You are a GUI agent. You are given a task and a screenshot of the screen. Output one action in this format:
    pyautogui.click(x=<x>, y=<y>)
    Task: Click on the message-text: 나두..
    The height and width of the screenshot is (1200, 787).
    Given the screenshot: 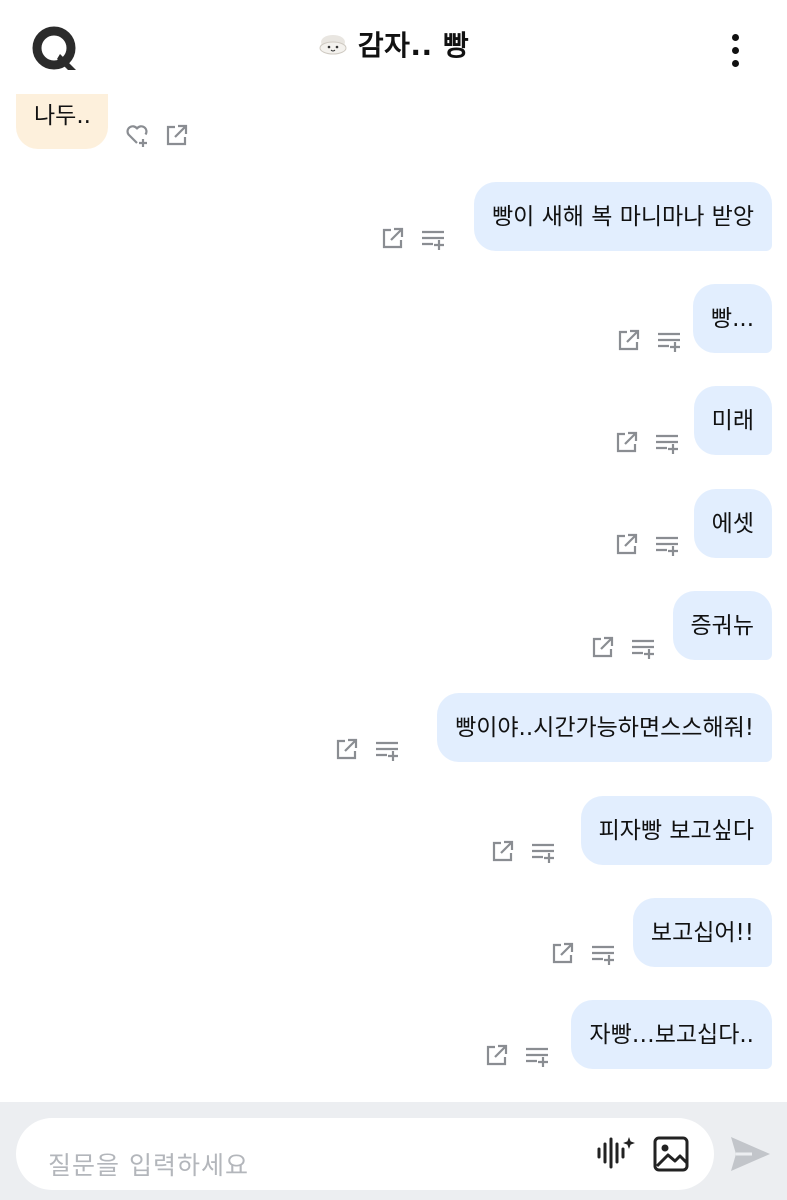 What is the action you would take?
    pyautogui.click(x=62, y=115)
    